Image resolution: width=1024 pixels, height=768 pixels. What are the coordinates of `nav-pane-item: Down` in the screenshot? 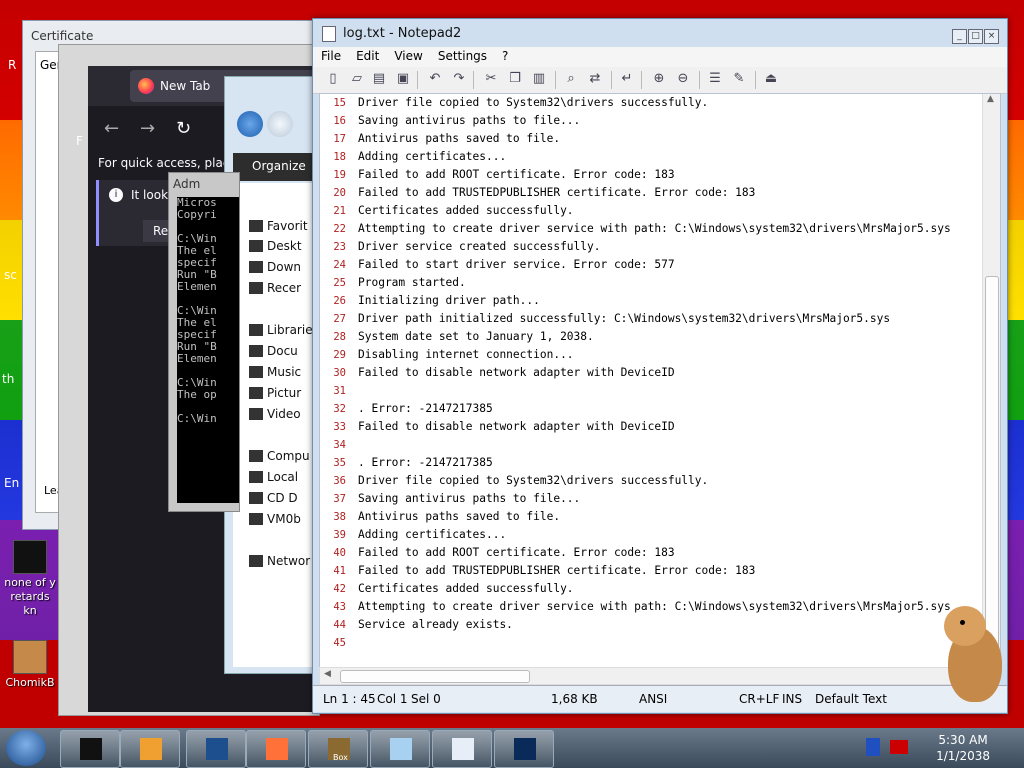 It's located at (275, 267).